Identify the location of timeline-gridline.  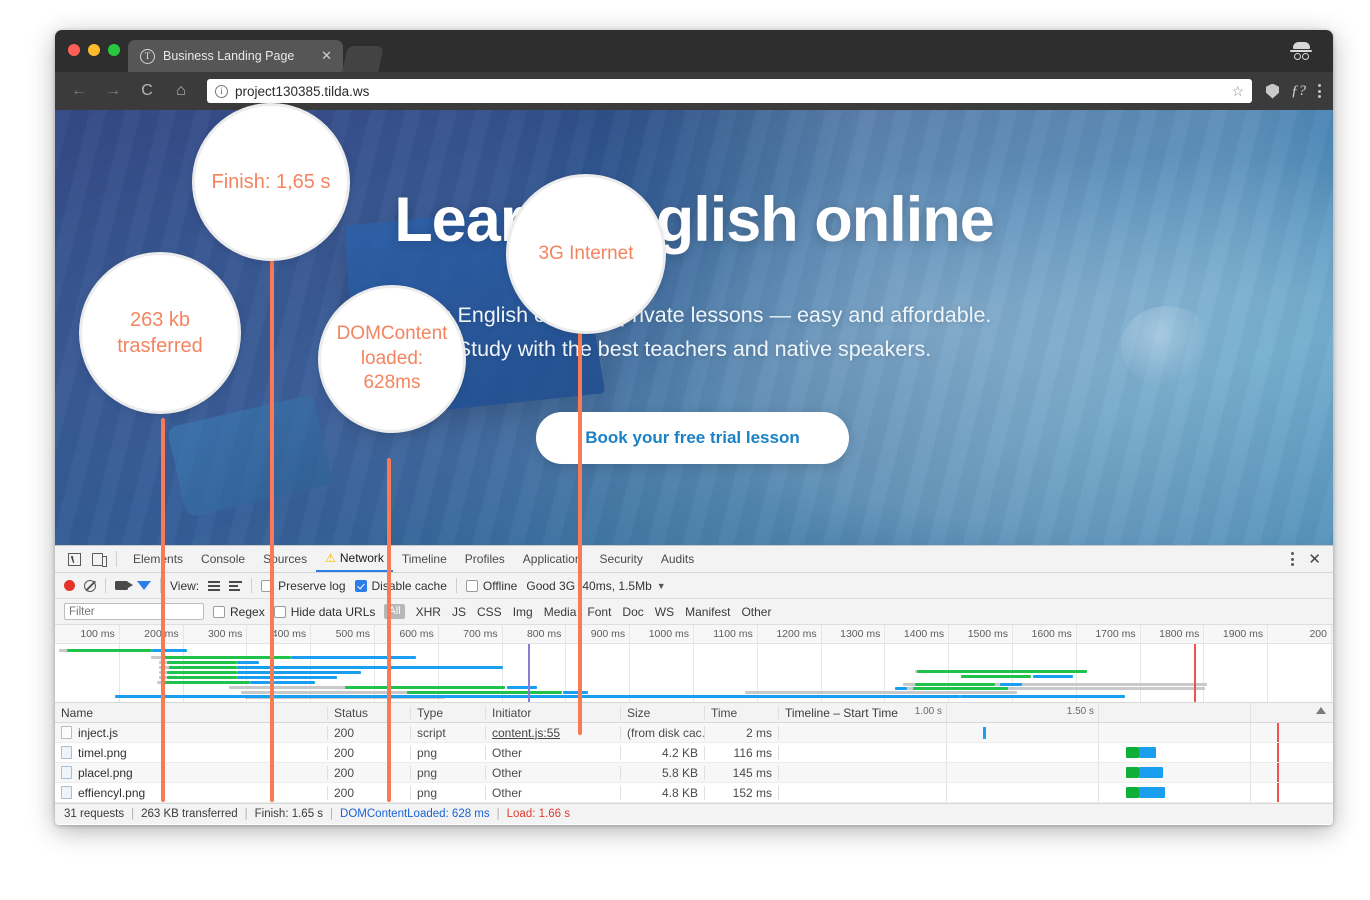
(946, 792).